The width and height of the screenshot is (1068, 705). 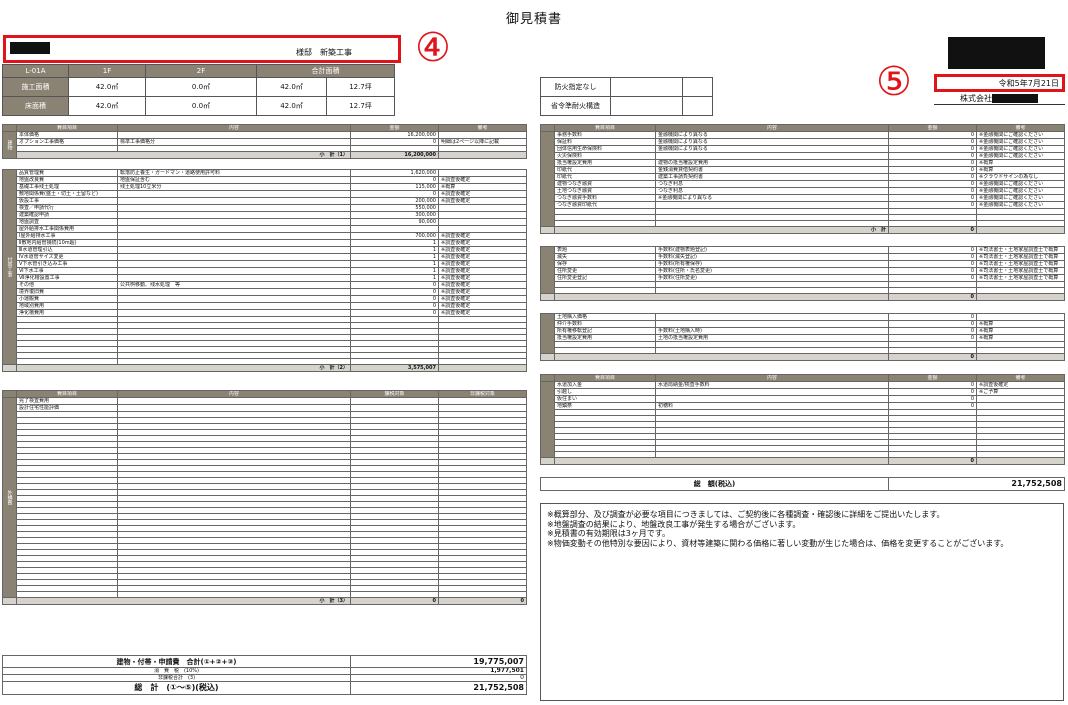 I want to click on table-cell: 金融機関により異なる, so click(x=772, y=149).